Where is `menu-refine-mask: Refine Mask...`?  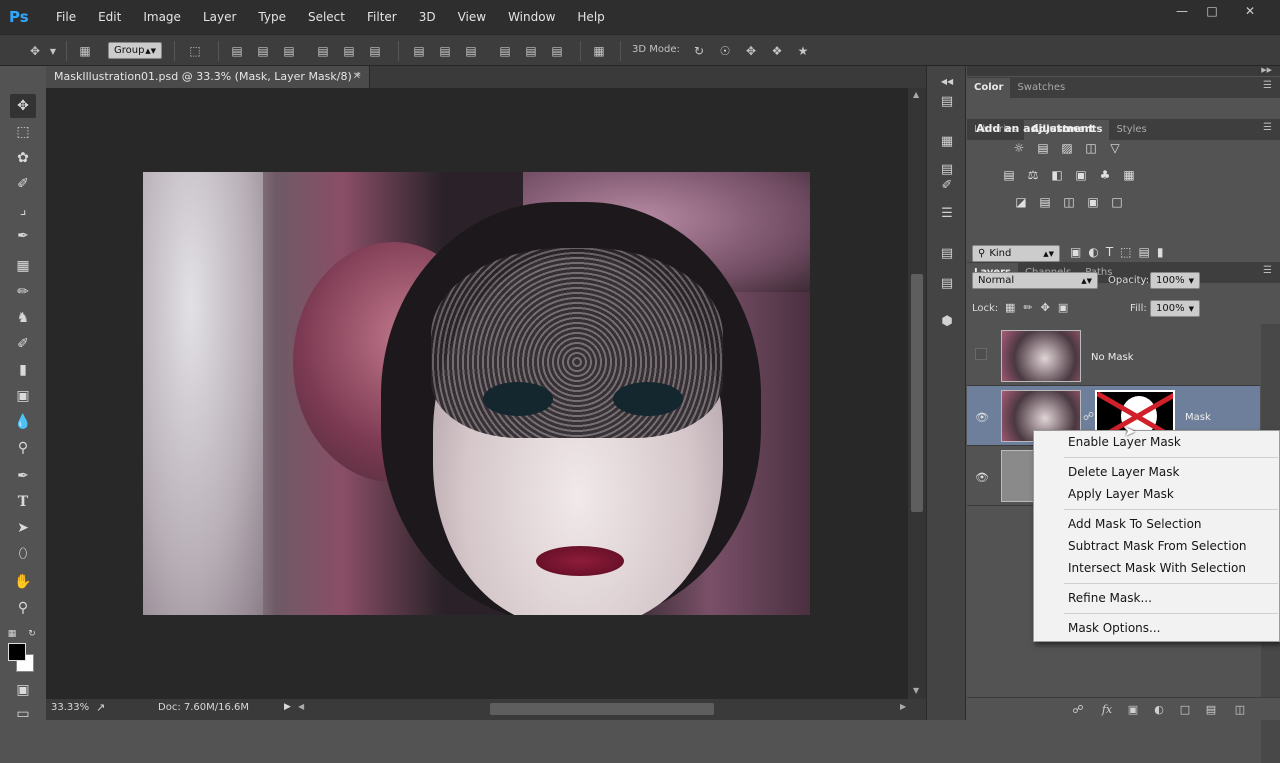
menu-refine-mask: Refine Mask... is located at coordinates (1110, 598).